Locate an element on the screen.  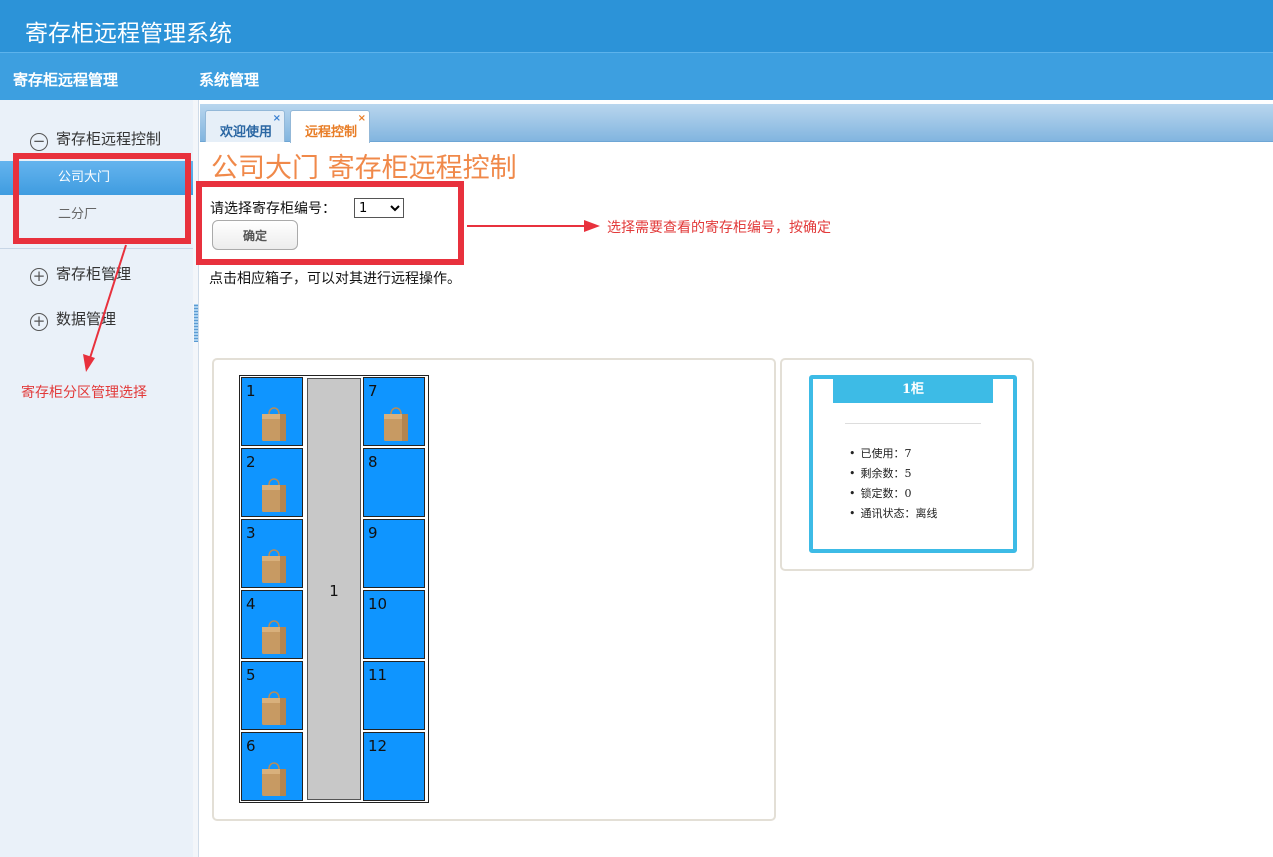
cabinet-number: 1 is located at coordinates (334, 591).